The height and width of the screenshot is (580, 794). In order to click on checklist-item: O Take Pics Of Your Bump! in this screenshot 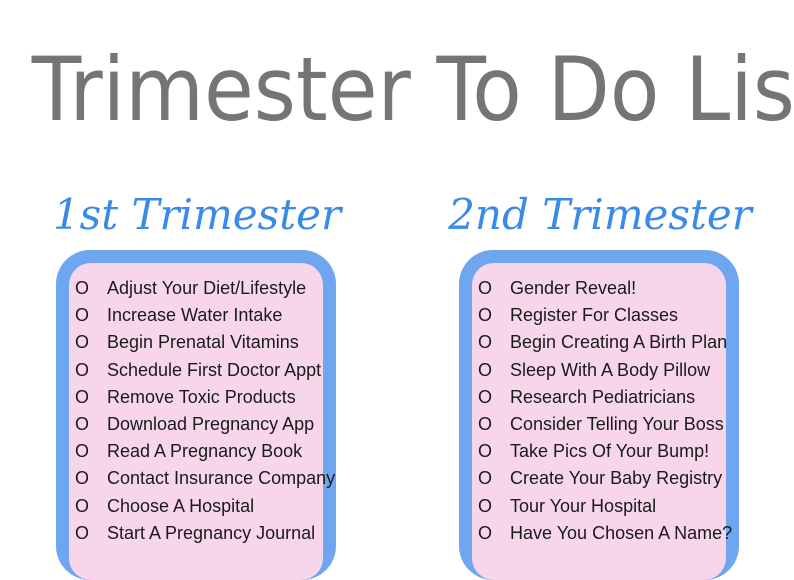, I will do `click(599, 451)`.